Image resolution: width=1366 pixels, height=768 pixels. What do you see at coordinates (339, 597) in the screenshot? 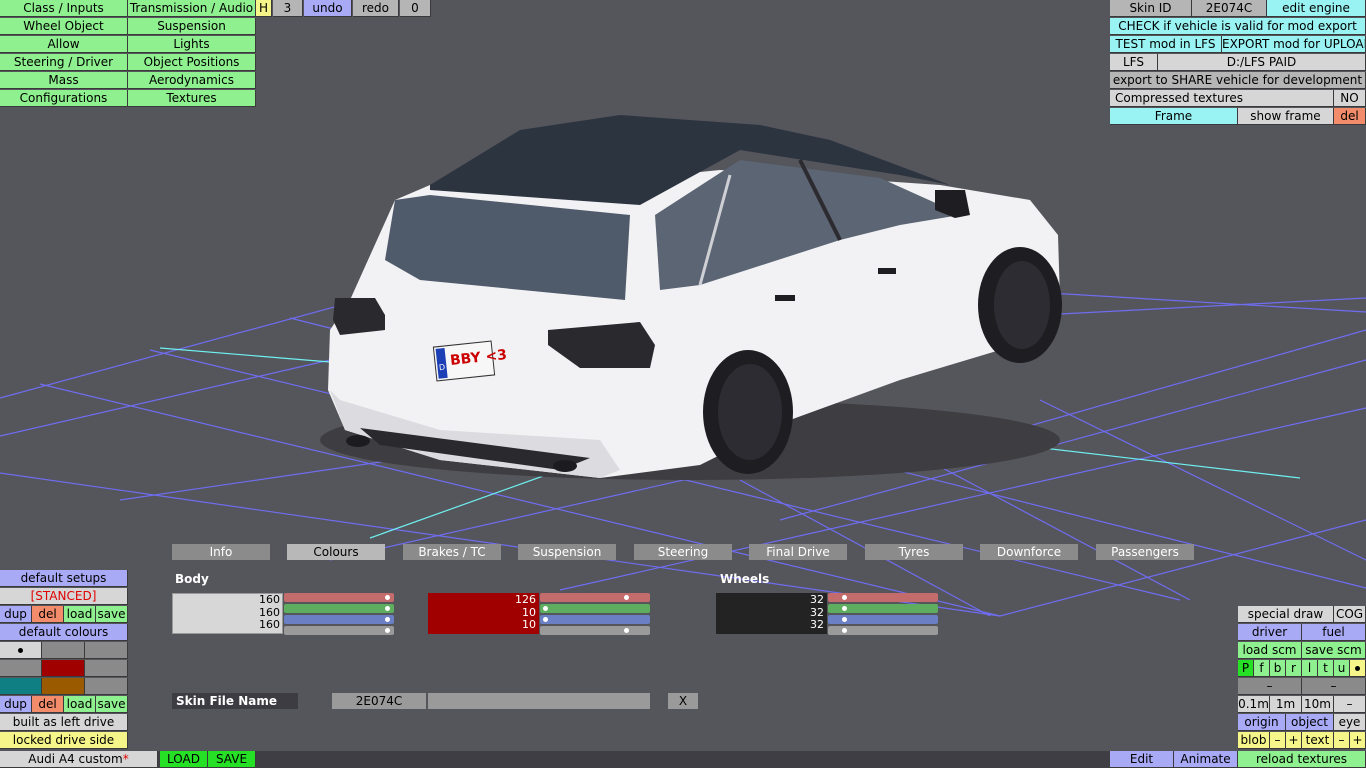
I see `body-red-slider` at bounding box center [339, 597].